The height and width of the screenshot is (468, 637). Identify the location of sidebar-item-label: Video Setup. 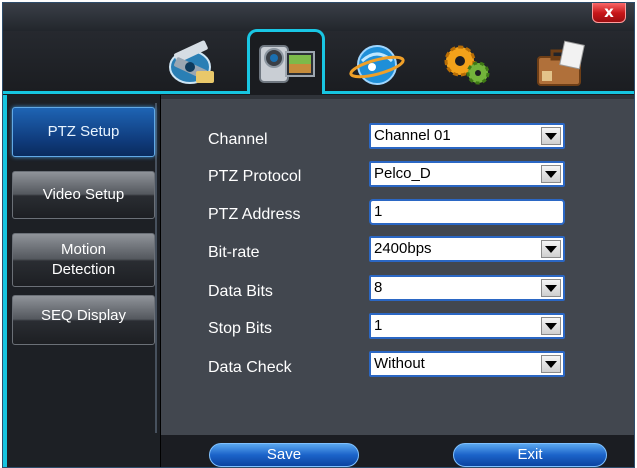
(83, 194).